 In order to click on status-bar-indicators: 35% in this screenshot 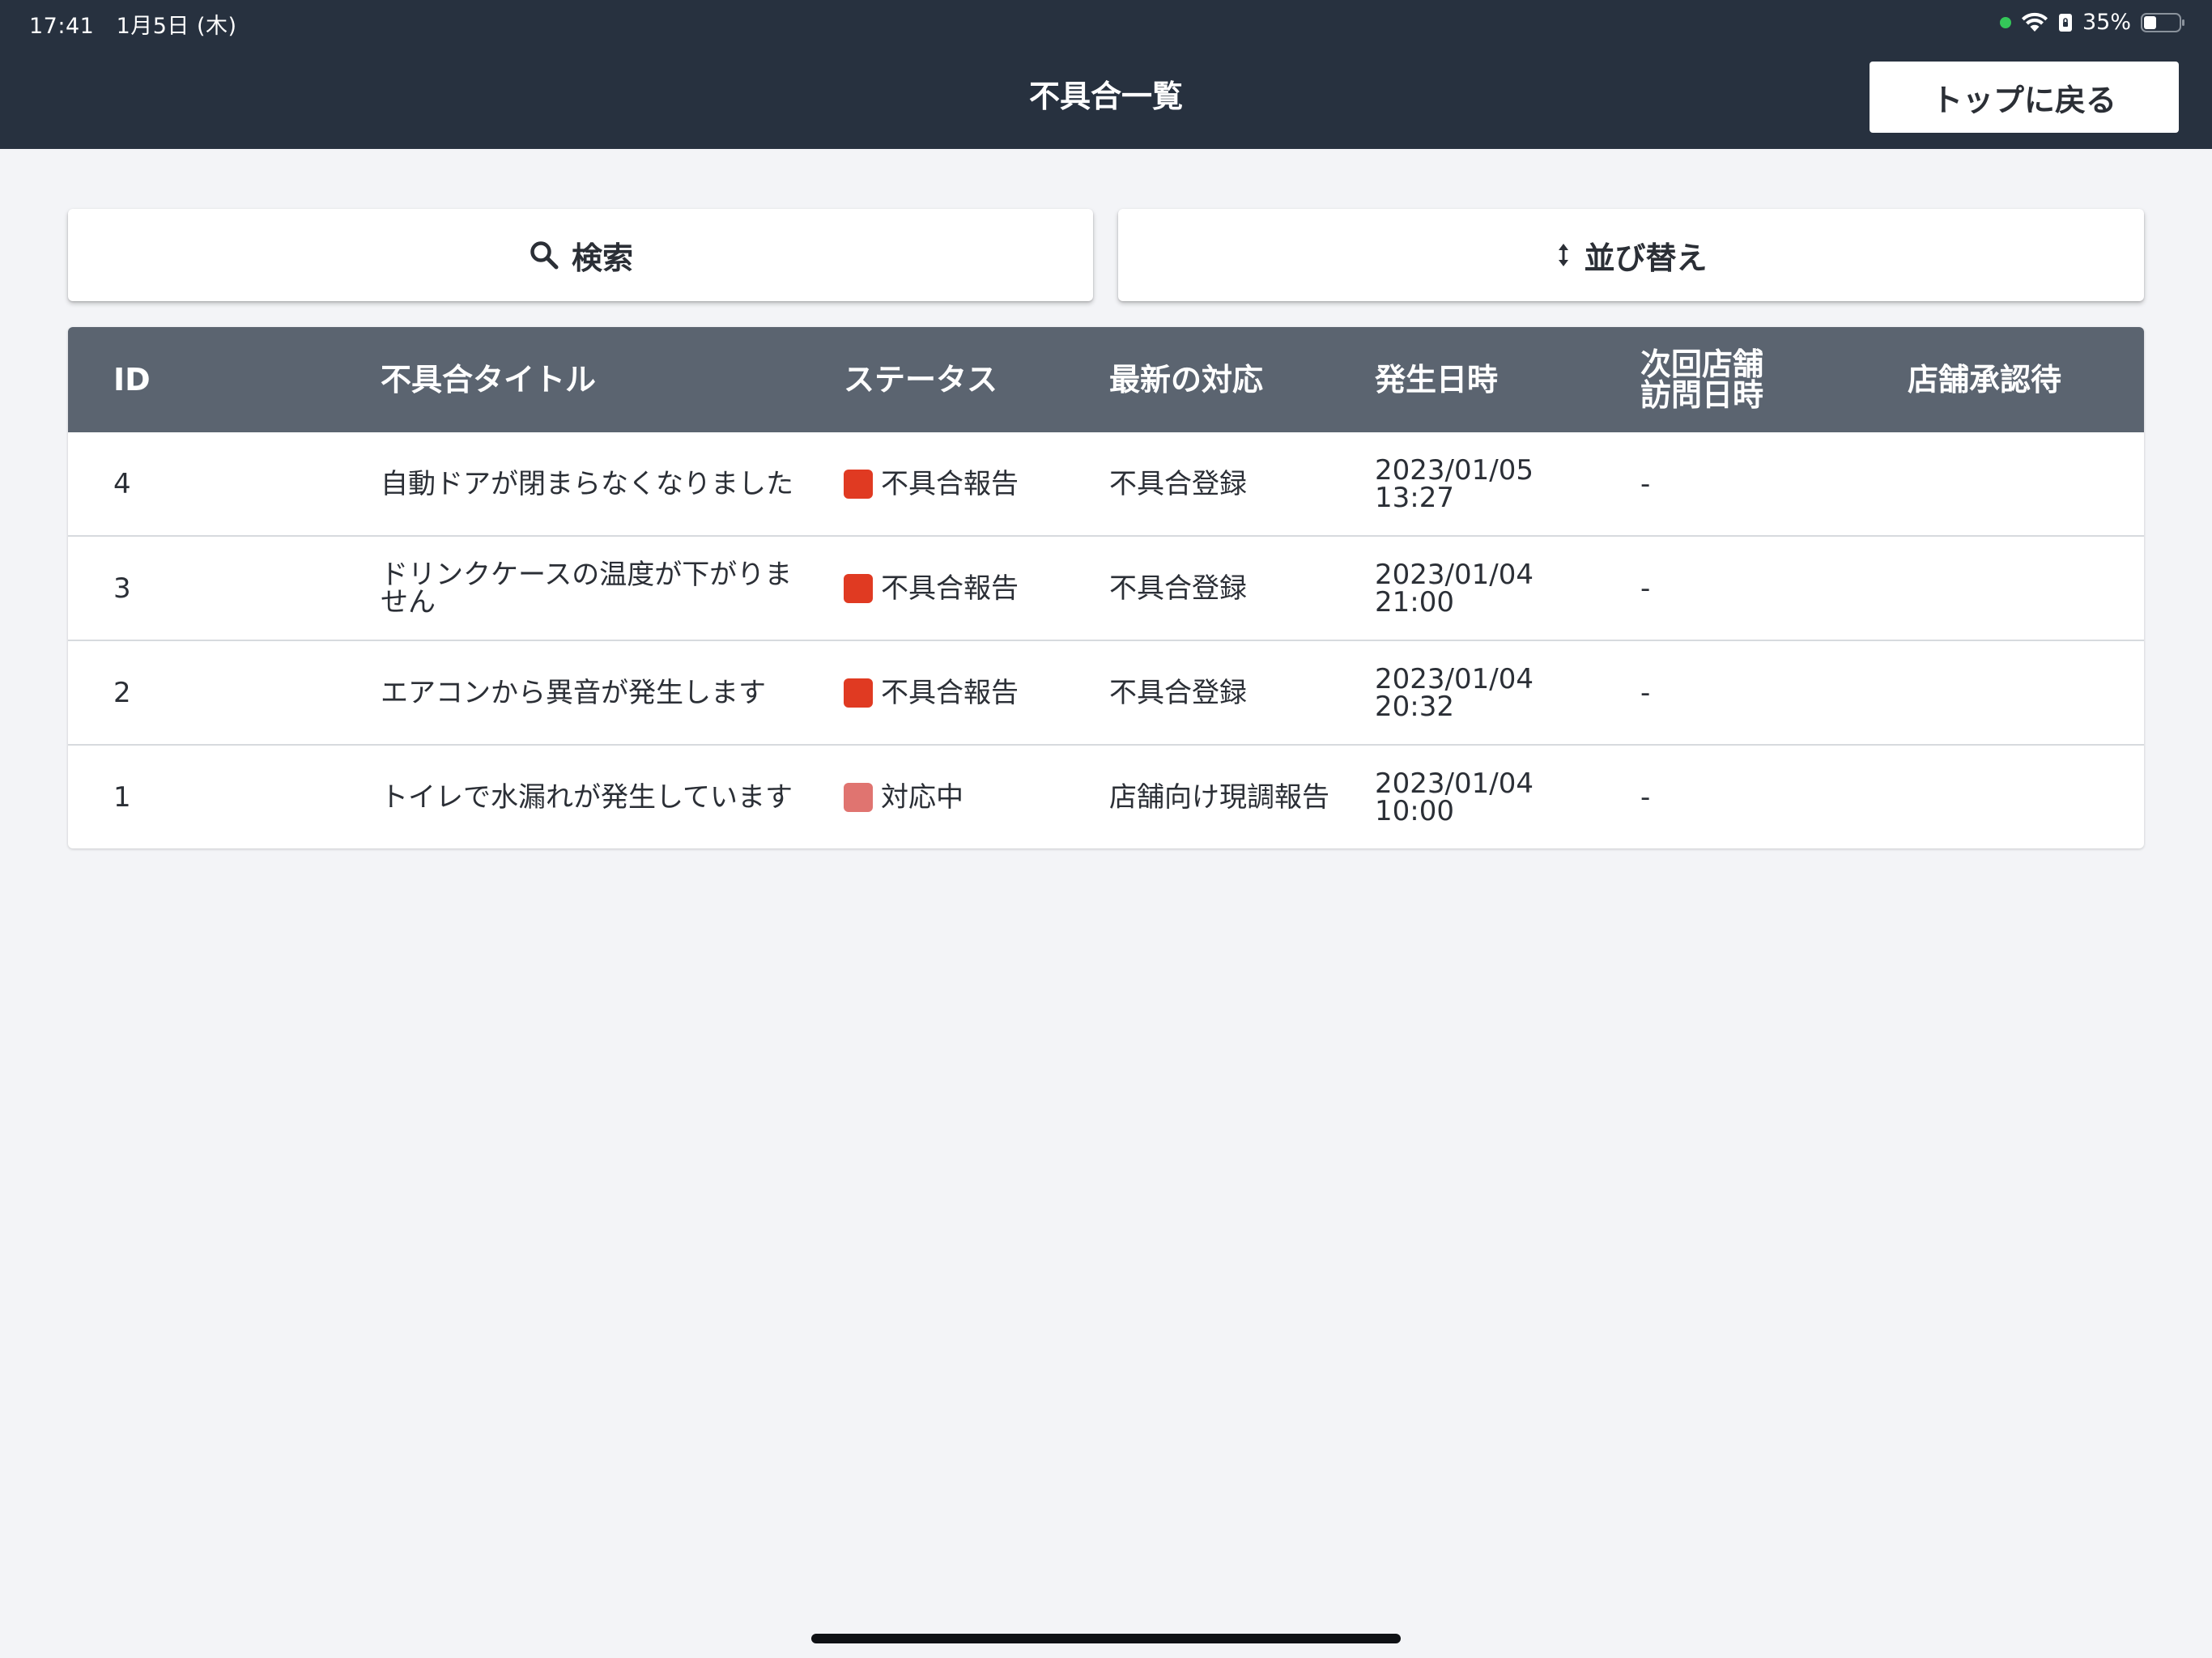, I will do `click(2093, 22)`.